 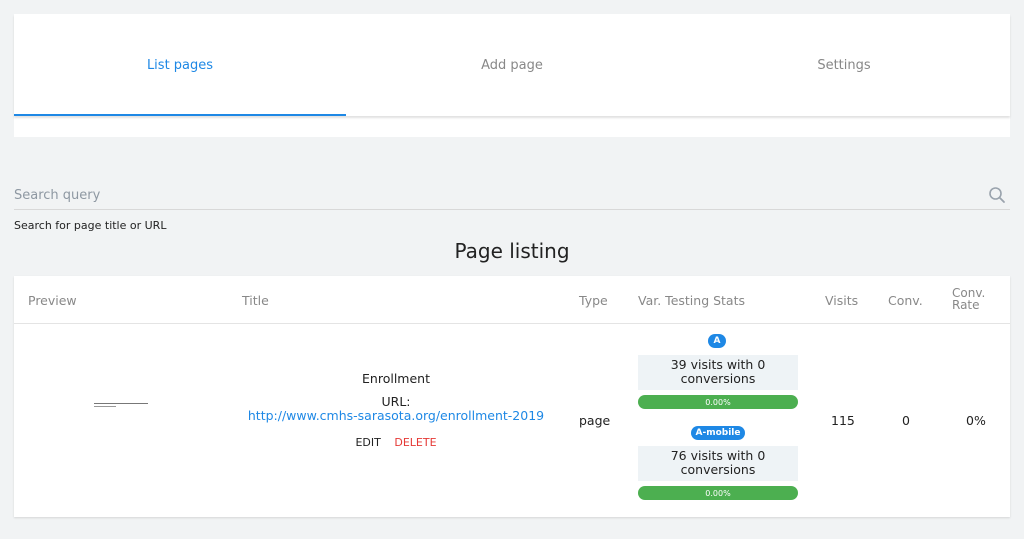 I want to click on variant-stats-a: 39 visits with 0 conversions, so click(x=718, y=372).